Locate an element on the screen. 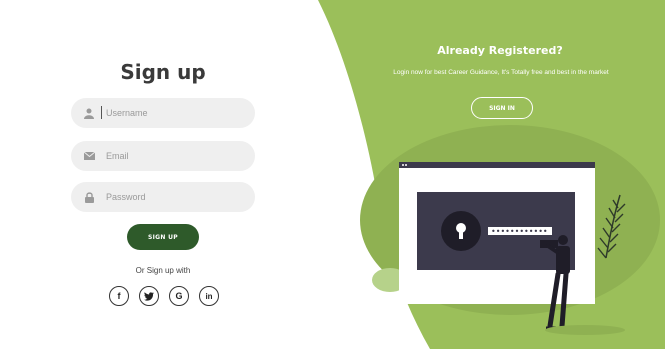 The width and height of the screenshot is (665, 349). user-icon is located at coordinates (89, 113).